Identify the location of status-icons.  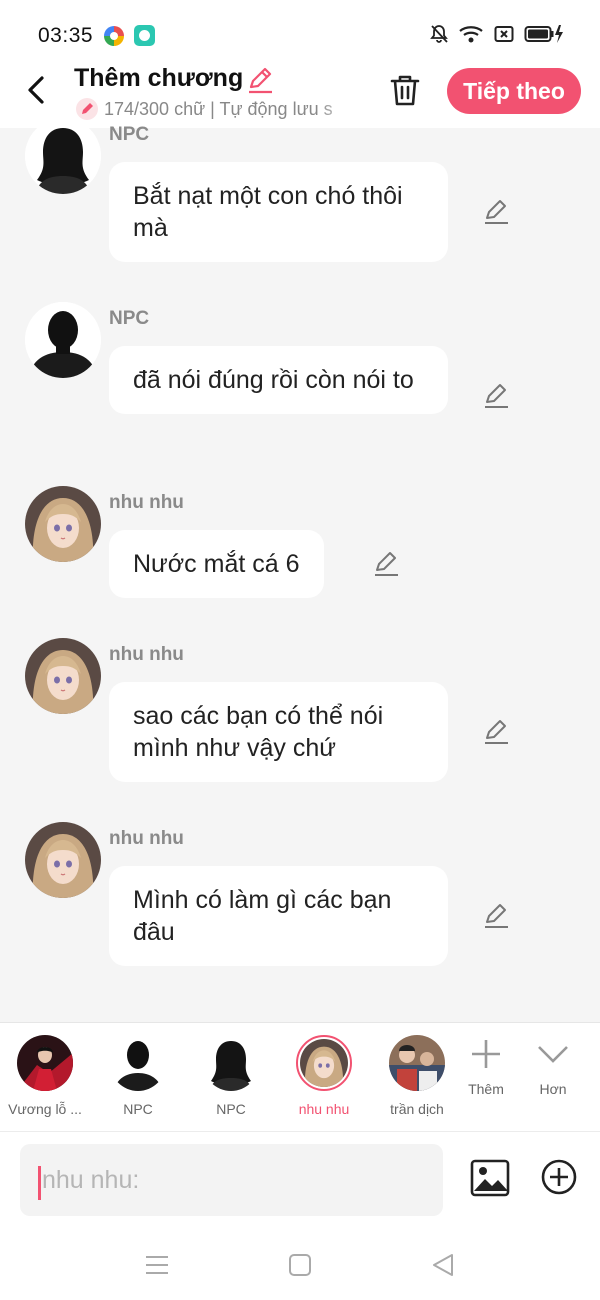
(497, 34).